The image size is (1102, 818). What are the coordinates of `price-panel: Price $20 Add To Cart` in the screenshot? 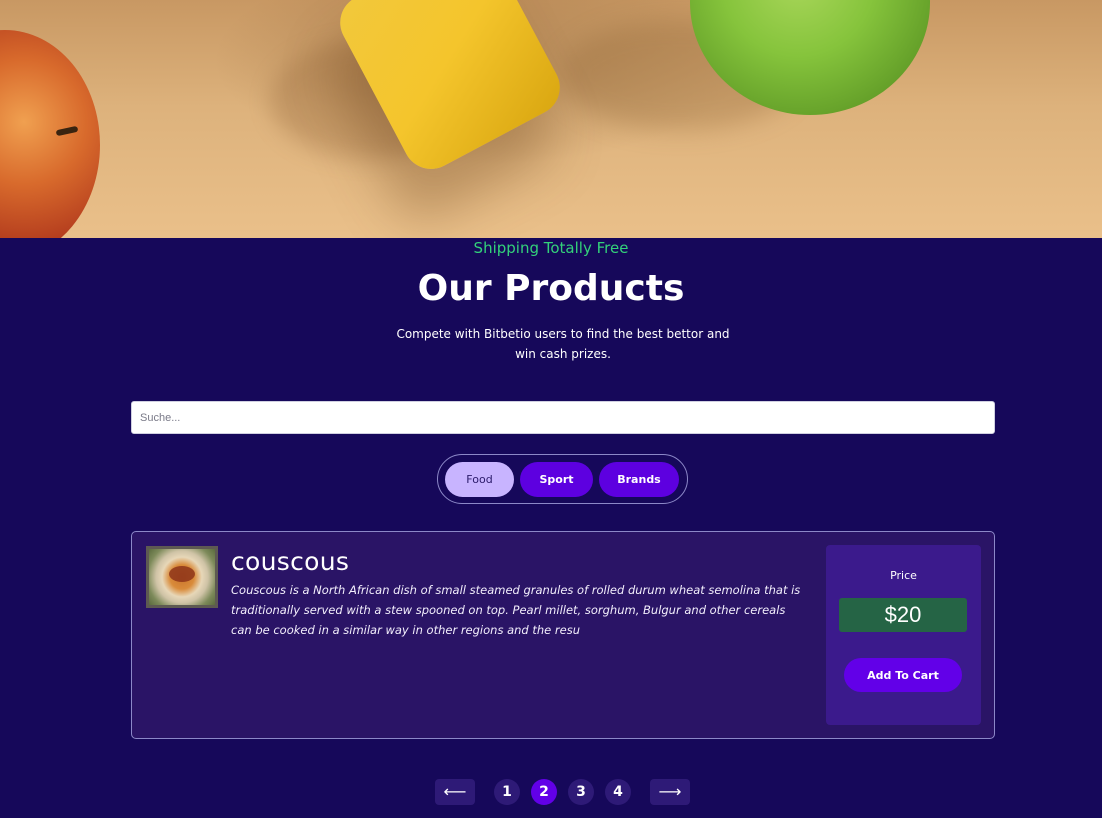 It's located at (903, 635).